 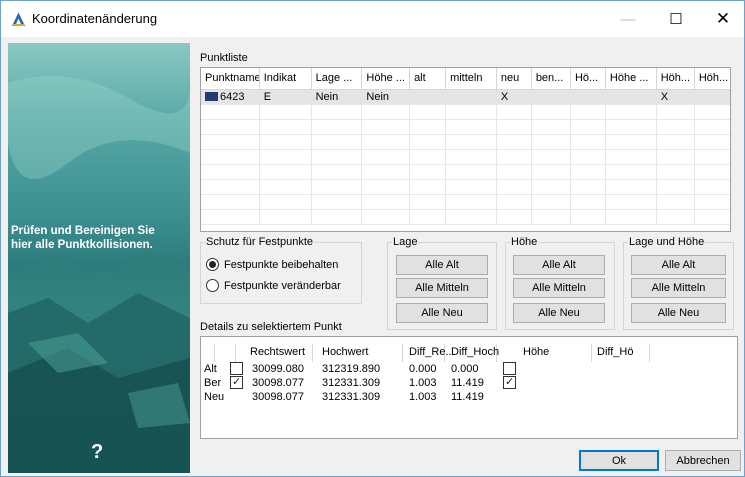 What do you see at coordinates (559, 265) in the screenshot?
I see `hoehe-alle-alt-button: Alle Alt` at bounding box center [559, 265].